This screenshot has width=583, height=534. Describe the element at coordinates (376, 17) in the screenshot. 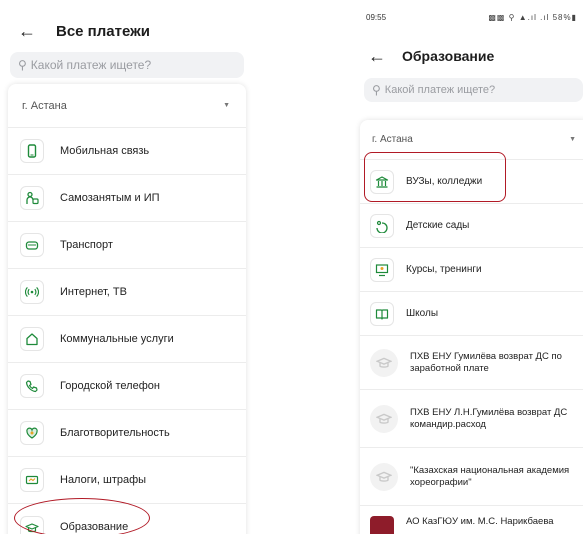

I see `status-time: 09:55` at that location.